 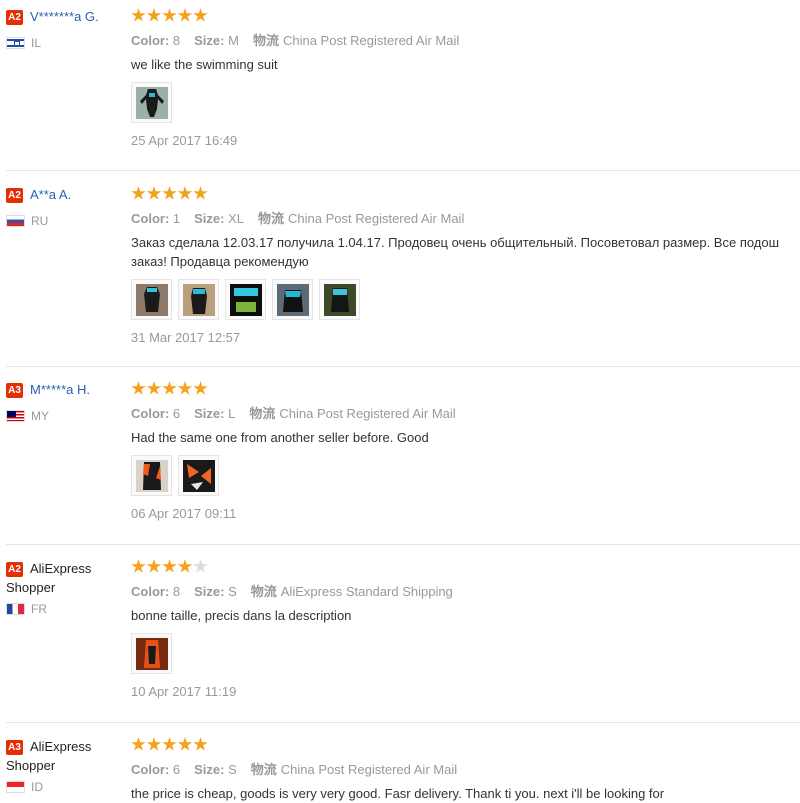 What do you see at coordinates (15, 787) in the screenshot?
I see `indonesia-flag-icon` at bounding box center [15, 787].